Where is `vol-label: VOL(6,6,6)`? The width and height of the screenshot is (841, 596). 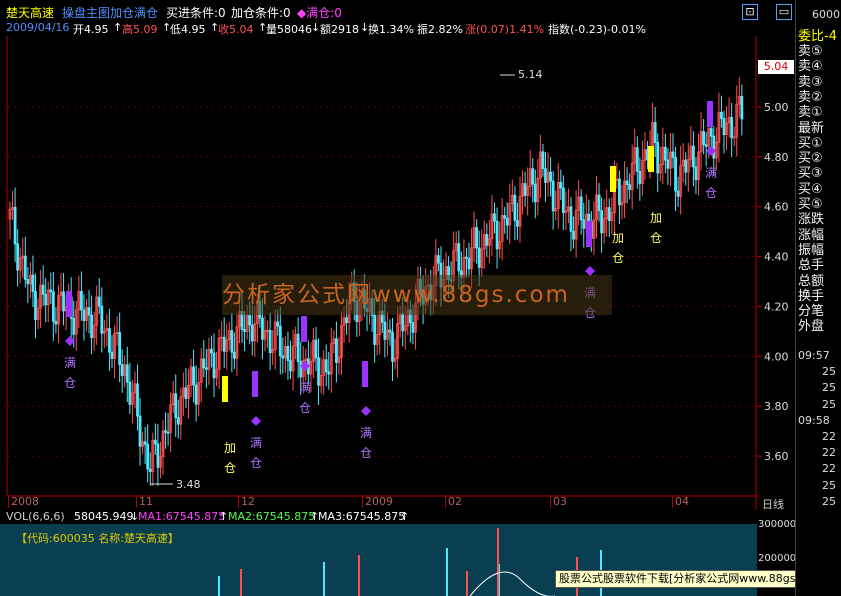 vol-label: VOL(6,6,6) is located at coordinates (35, 516).